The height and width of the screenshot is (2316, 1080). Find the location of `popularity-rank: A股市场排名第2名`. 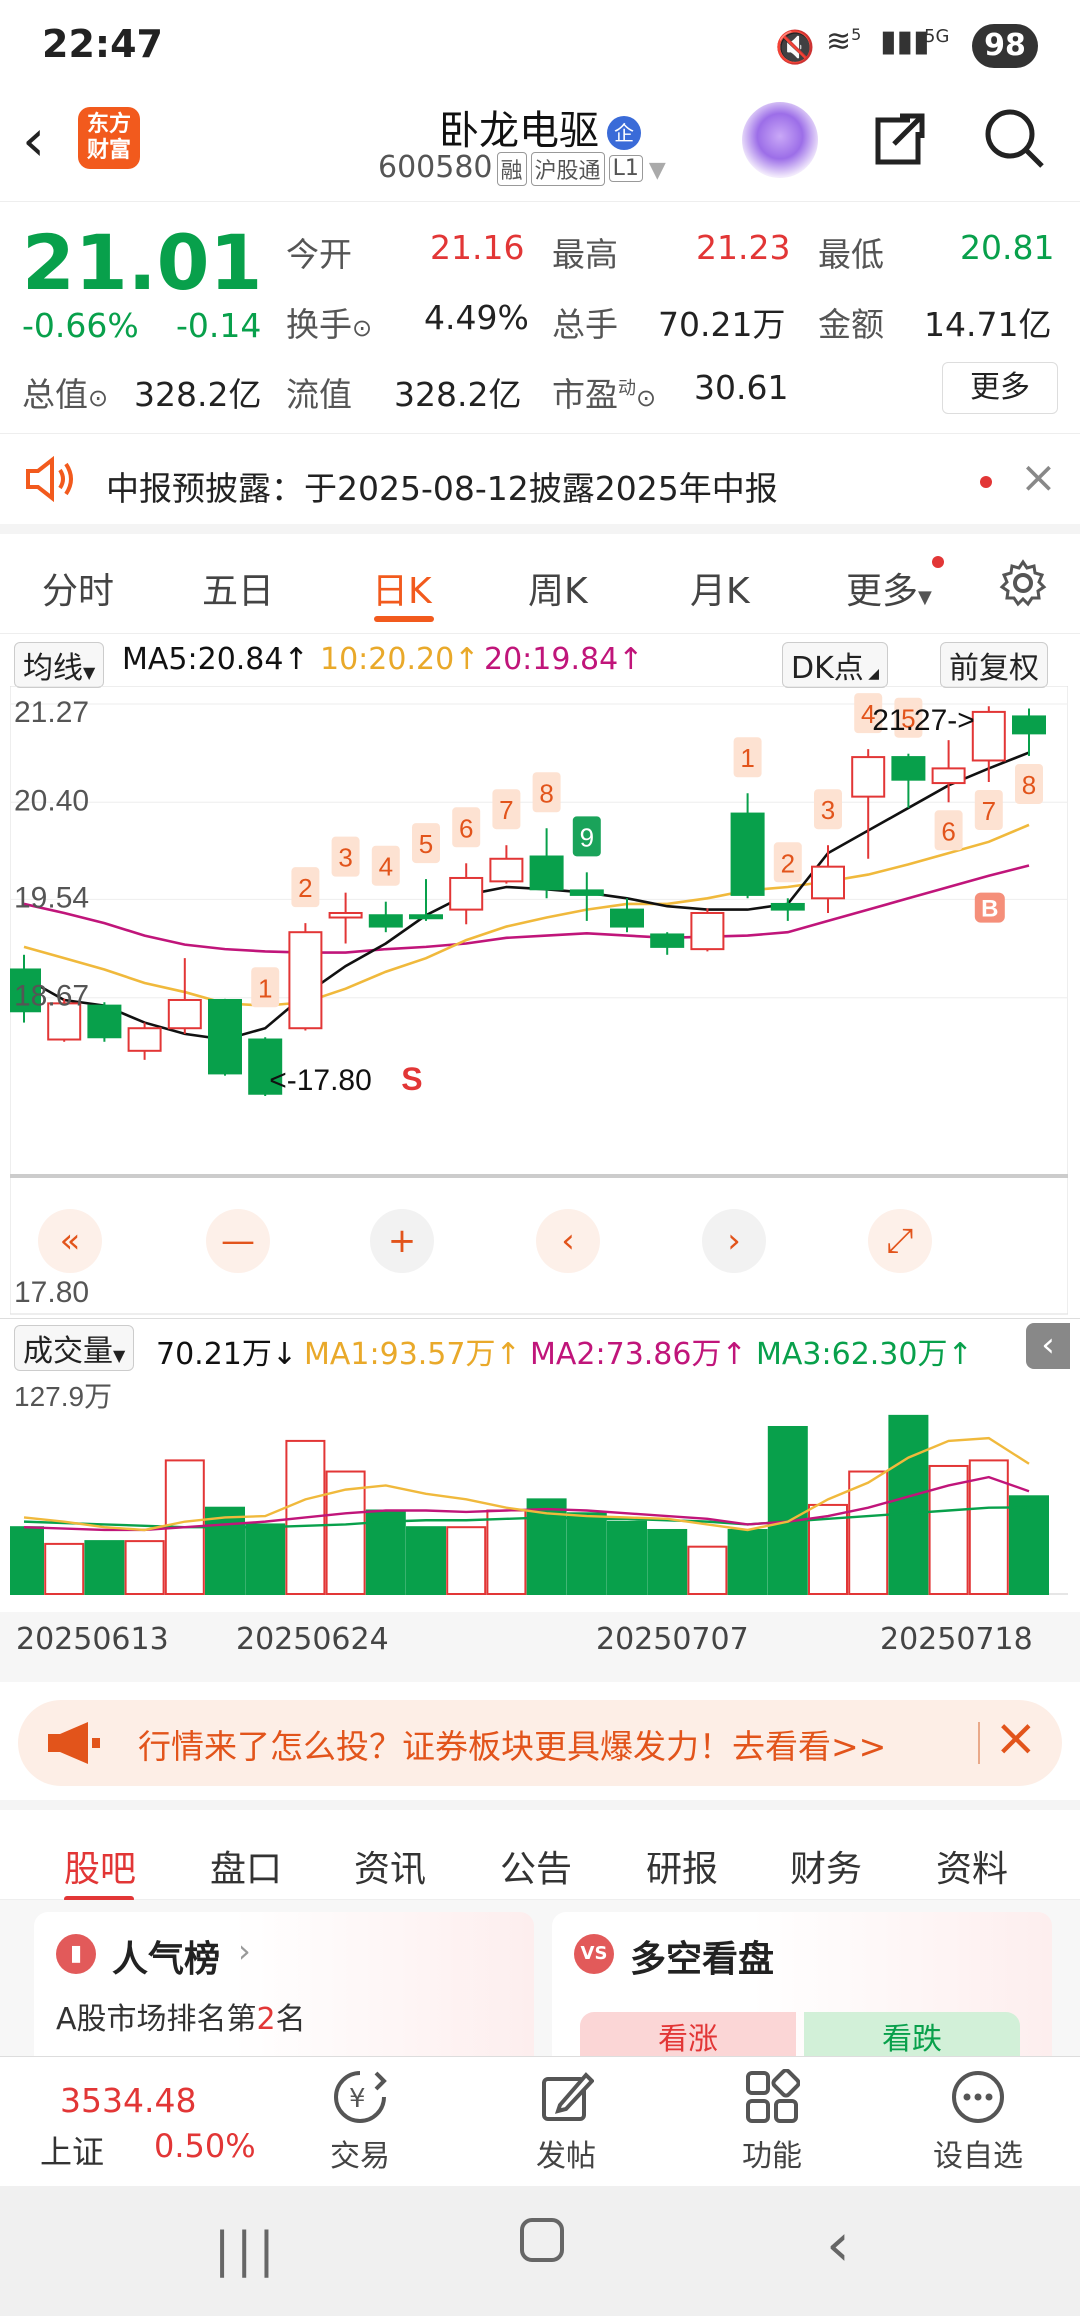

popularity-rank: A股市场排名第2名 is located at coordinates (181, 2019).